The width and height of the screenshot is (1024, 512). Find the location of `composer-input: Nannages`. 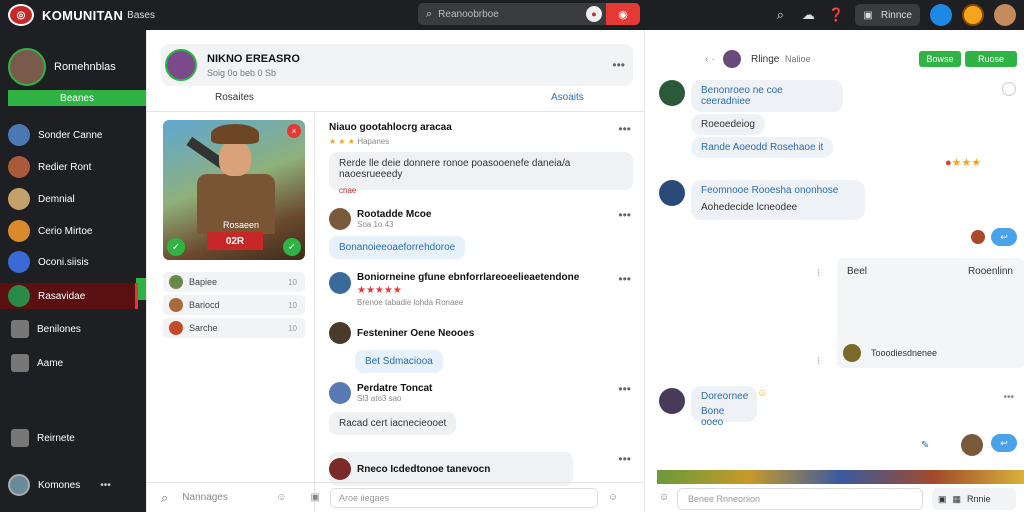

composer-input: Nannages is located at coordinates (222, 497).